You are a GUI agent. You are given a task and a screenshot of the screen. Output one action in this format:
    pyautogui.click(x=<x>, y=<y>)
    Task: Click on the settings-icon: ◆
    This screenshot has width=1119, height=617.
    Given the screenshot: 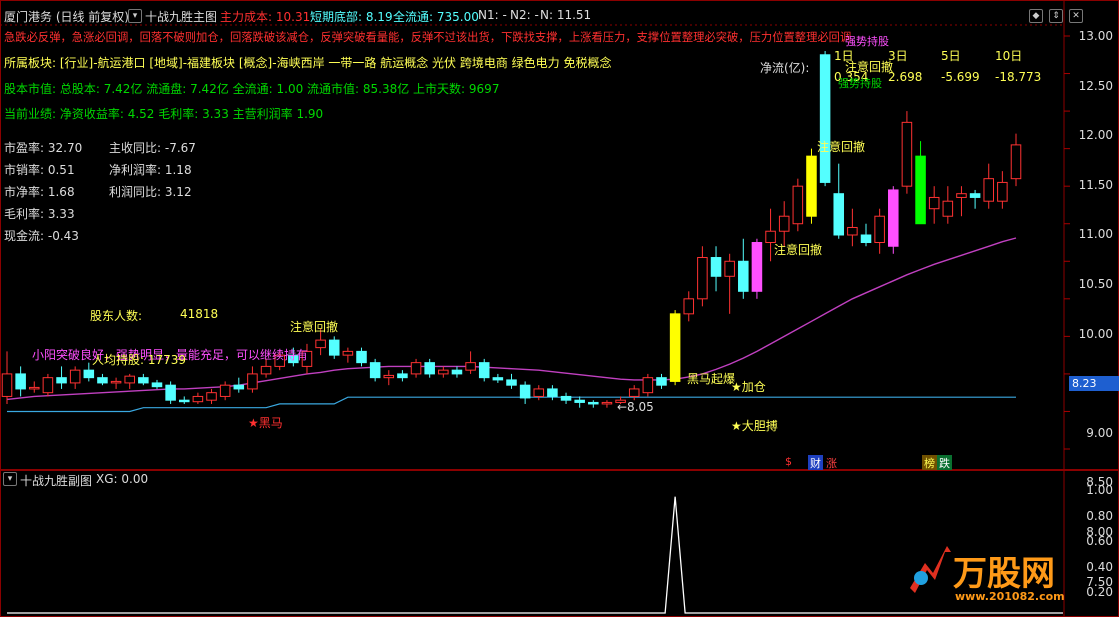 What is the action you would take?
    pyautogui.click(x=1036, y=16)
    